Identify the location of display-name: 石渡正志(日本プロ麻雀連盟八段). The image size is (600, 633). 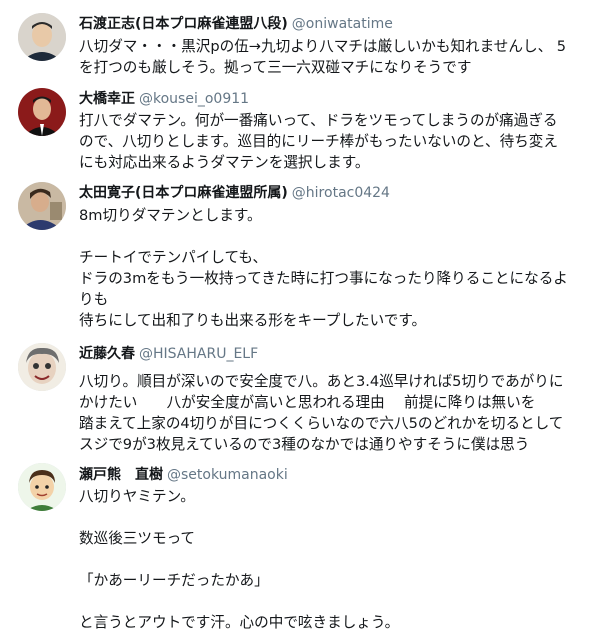
(183, 24).